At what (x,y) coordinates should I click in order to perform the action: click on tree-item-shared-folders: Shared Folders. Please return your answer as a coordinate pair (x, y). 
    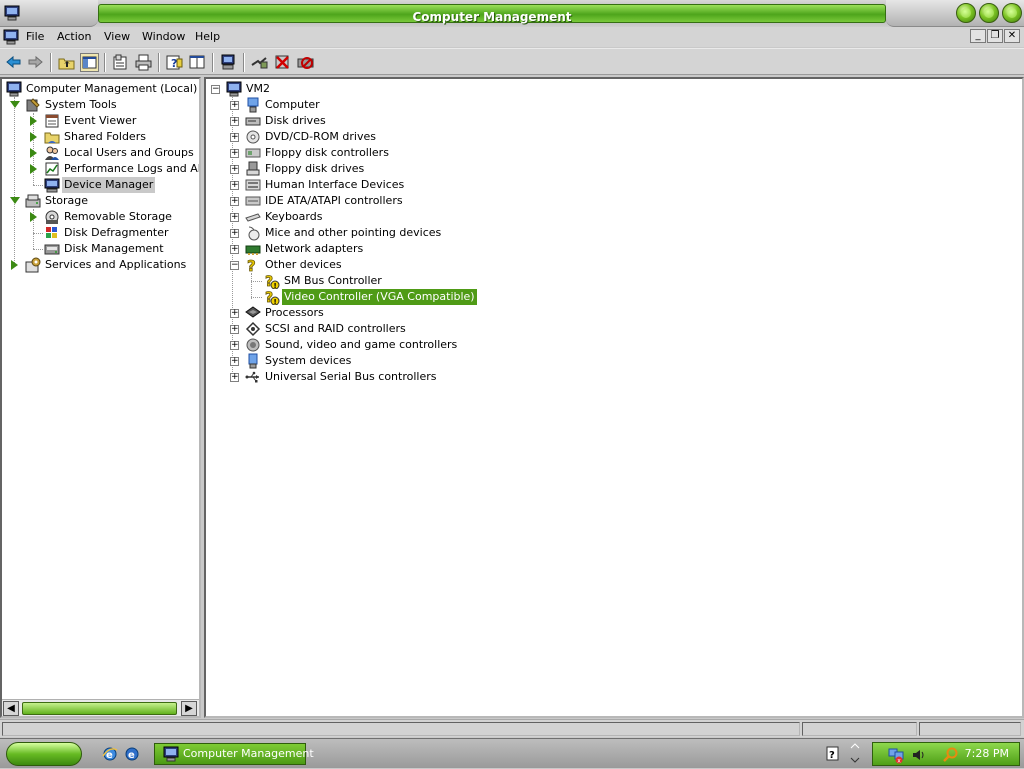
    Looking at the image, I should click on (100, 137).